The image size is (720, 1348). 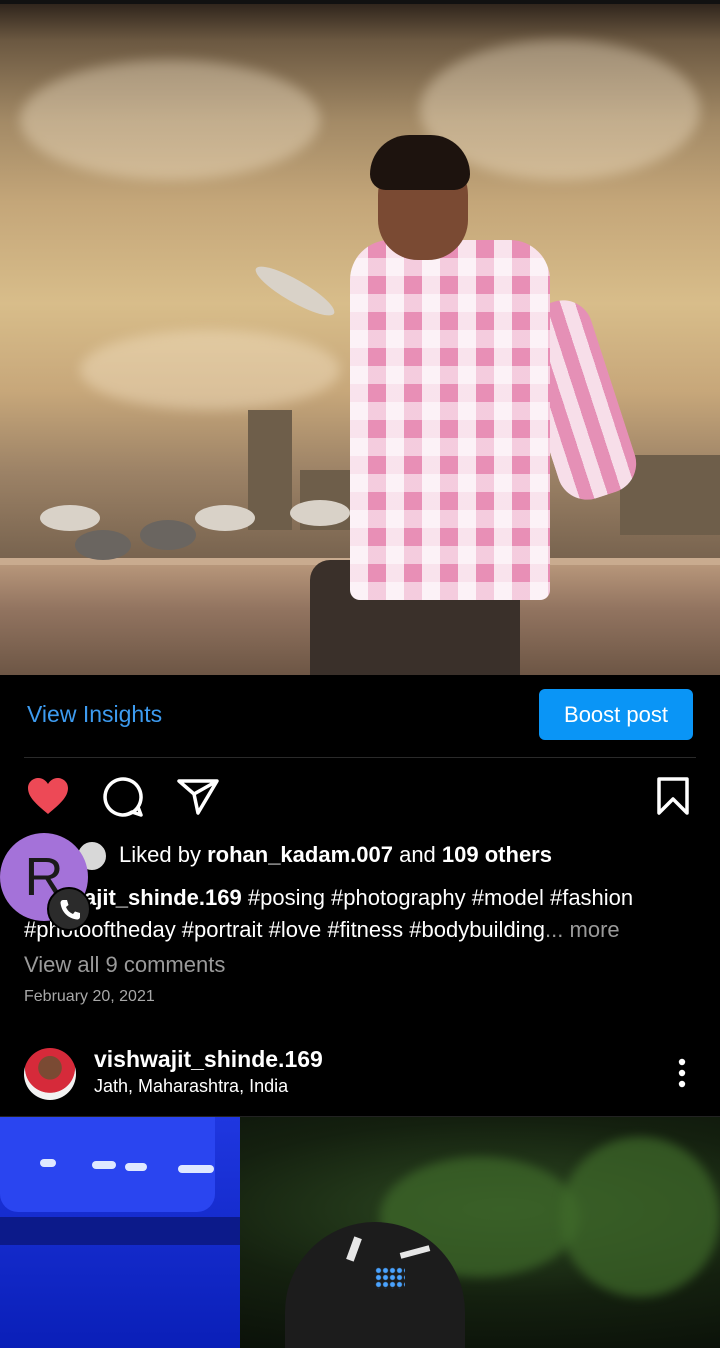 I want to click on view-insights-link: View Insights, so click(x=94, y=714).